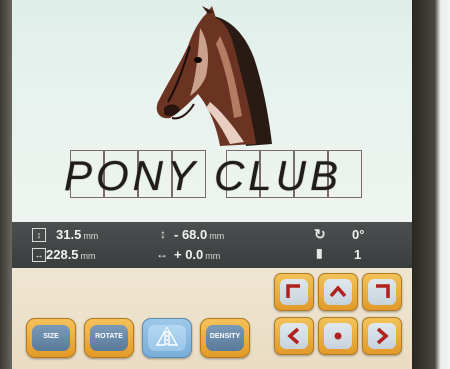 The image size is (450, 369). Describe the element at coordinates (39, 235) in the screenshot. I see `height-icon: ↕` at that location.